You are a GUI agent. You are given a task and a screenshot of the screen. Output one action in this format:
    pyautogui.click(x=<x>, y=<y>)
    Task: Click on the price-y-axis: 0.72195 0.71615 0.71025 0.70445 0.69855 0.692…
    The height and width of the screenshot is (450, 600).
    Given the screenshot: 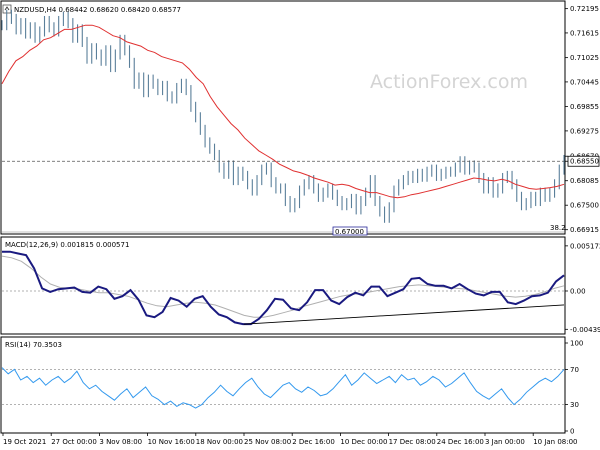 What is the action you would take?
    pyautogui.click(x=582, y=119)
    